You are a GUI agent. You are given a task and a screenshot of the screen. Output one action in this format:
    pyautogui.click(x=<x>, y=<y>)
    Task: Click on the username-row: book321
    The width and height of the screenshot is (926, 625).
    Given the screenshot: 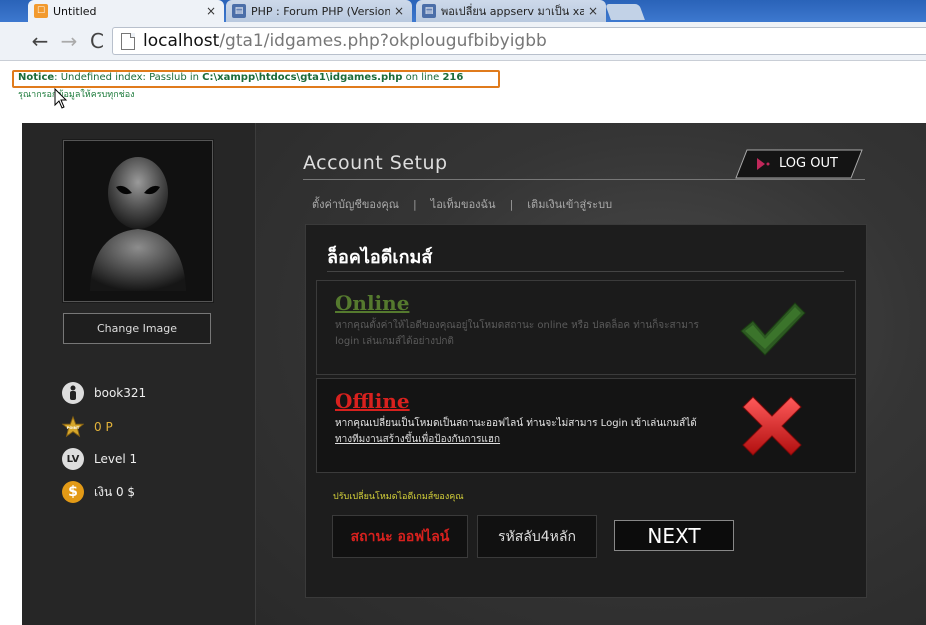 What is the action you would take?
    pyautogui.click(x=104, y=393)
    